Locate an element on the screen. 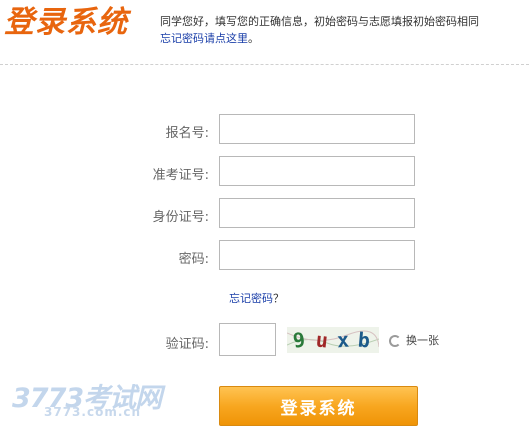 Image resolution: width=529 pixels, height=441 pixels. form-row-password: 密码: is located at coordinates (264, 256).